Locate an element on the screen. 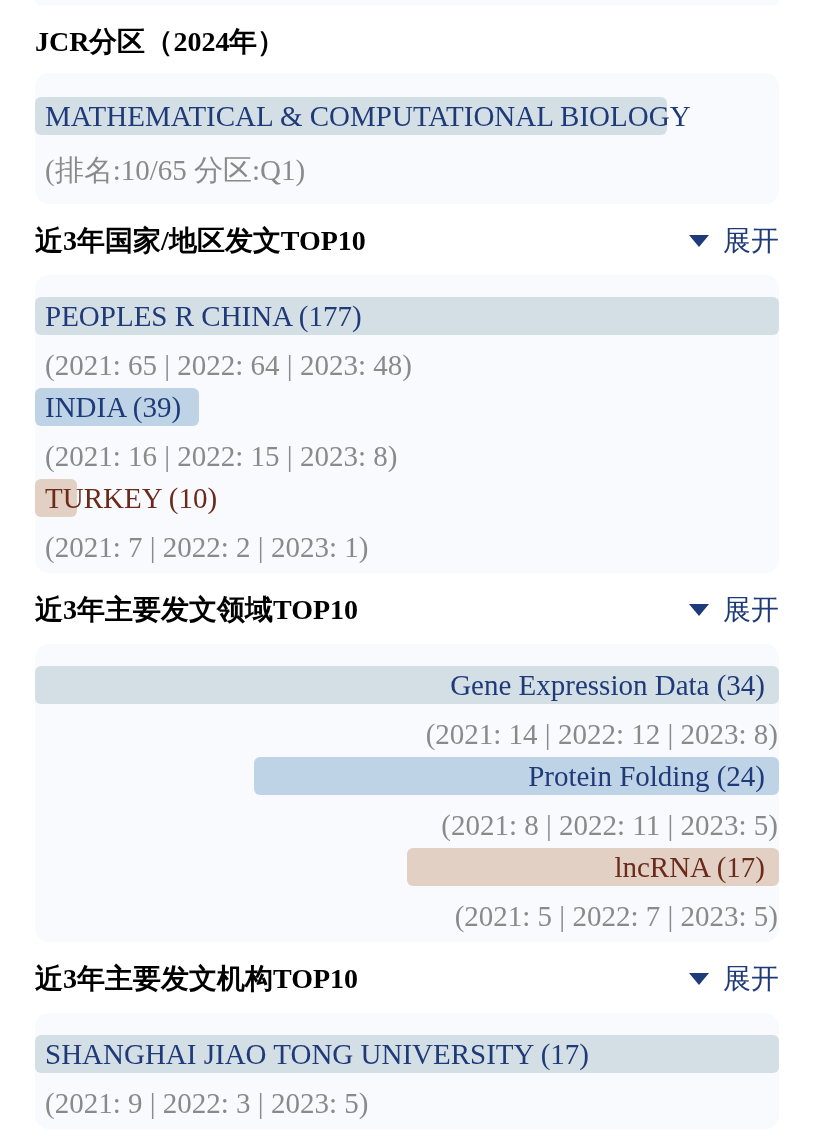 Image resolution: width=816 pixels, height=1145 pixels. country-label: PEOPLES R CHINA (177) is located at coordinates (203, 316).